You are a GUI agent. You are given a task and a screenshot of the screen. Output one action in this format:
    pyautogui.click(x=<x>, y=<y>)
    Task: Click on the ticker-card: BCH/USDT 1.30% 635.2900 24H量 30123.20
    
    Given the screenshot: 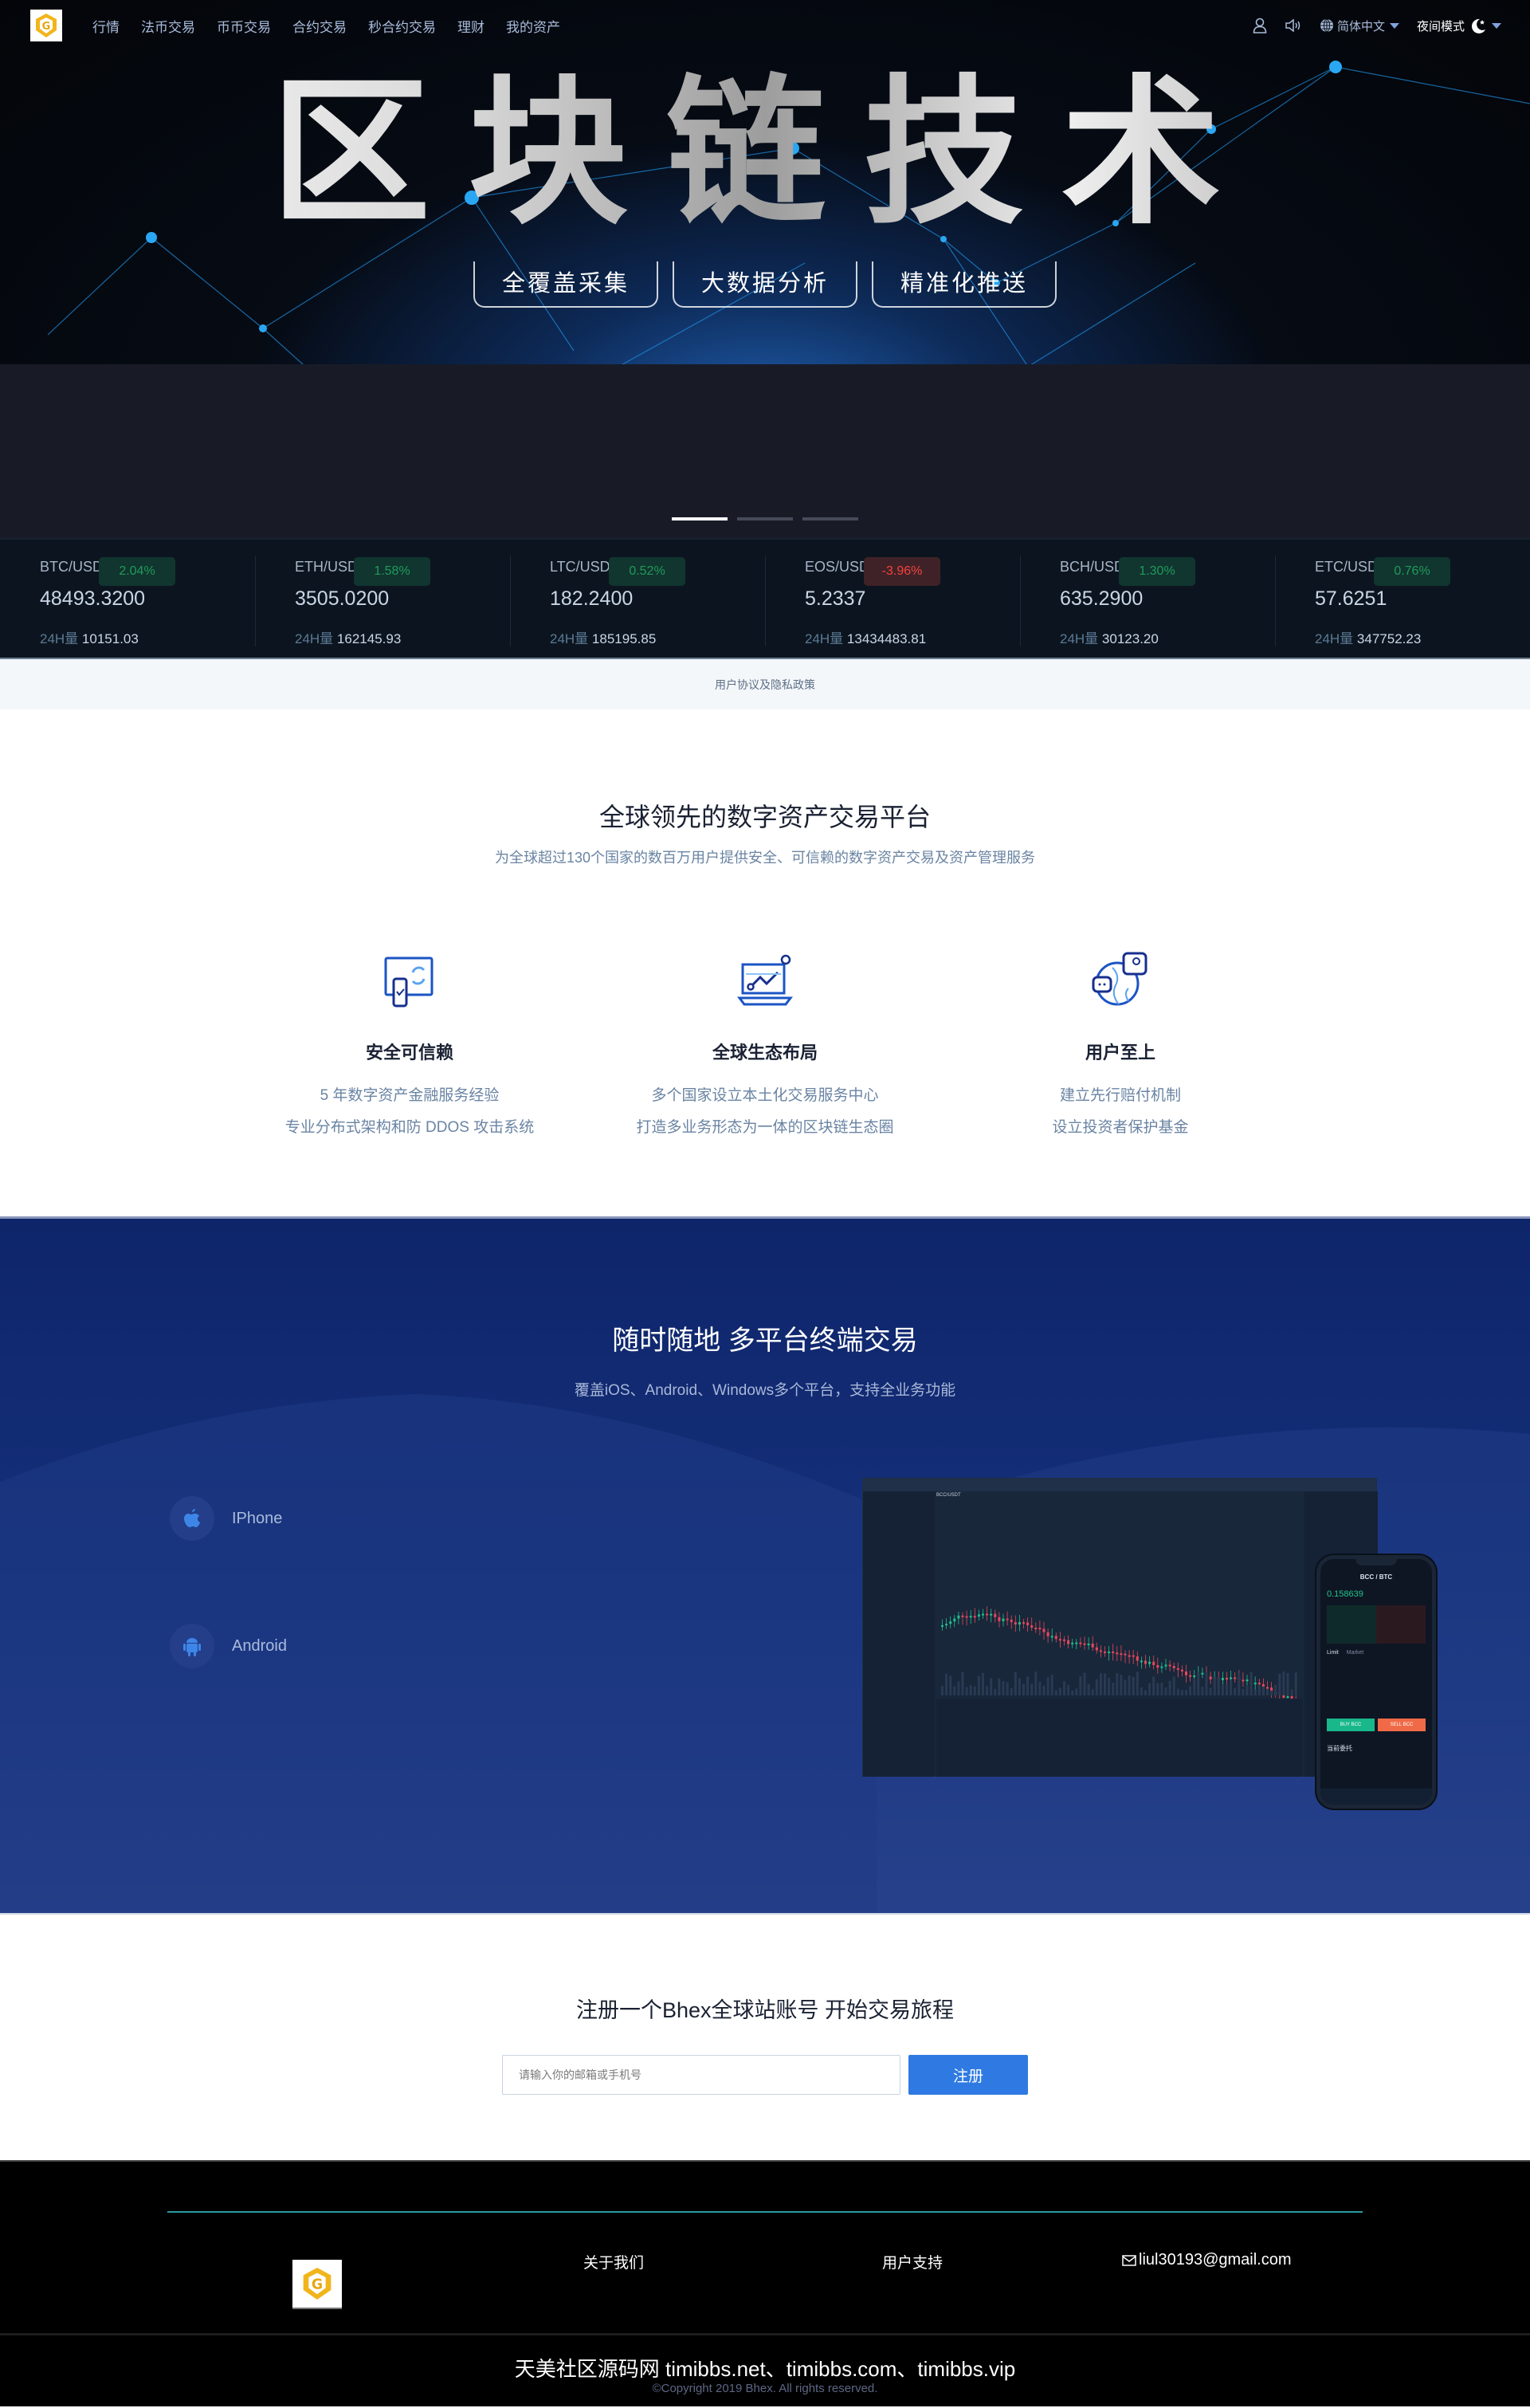 What is the action you would take?
    pyautogui.click(x=1147, y=599)
    